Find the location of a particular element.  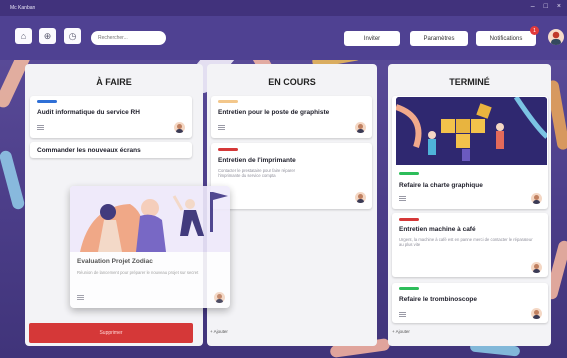

card-graphiste: Entretien pour le poste de graphiste is located at coordinates (291, 117).